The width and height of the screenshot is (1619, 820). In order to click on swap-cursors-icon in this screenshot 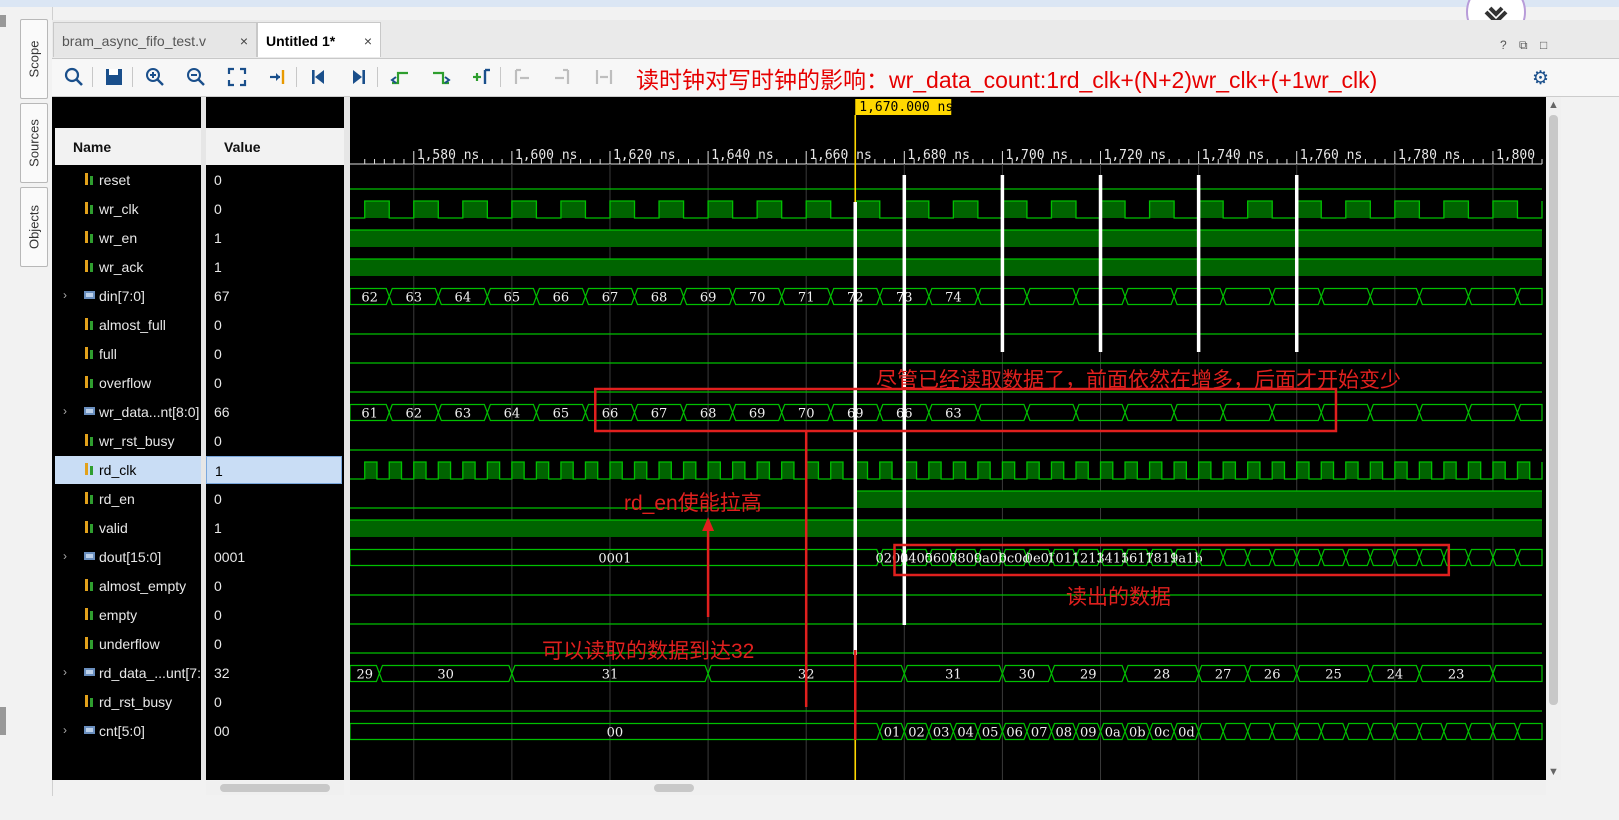, I will do `click(604, 77)`.